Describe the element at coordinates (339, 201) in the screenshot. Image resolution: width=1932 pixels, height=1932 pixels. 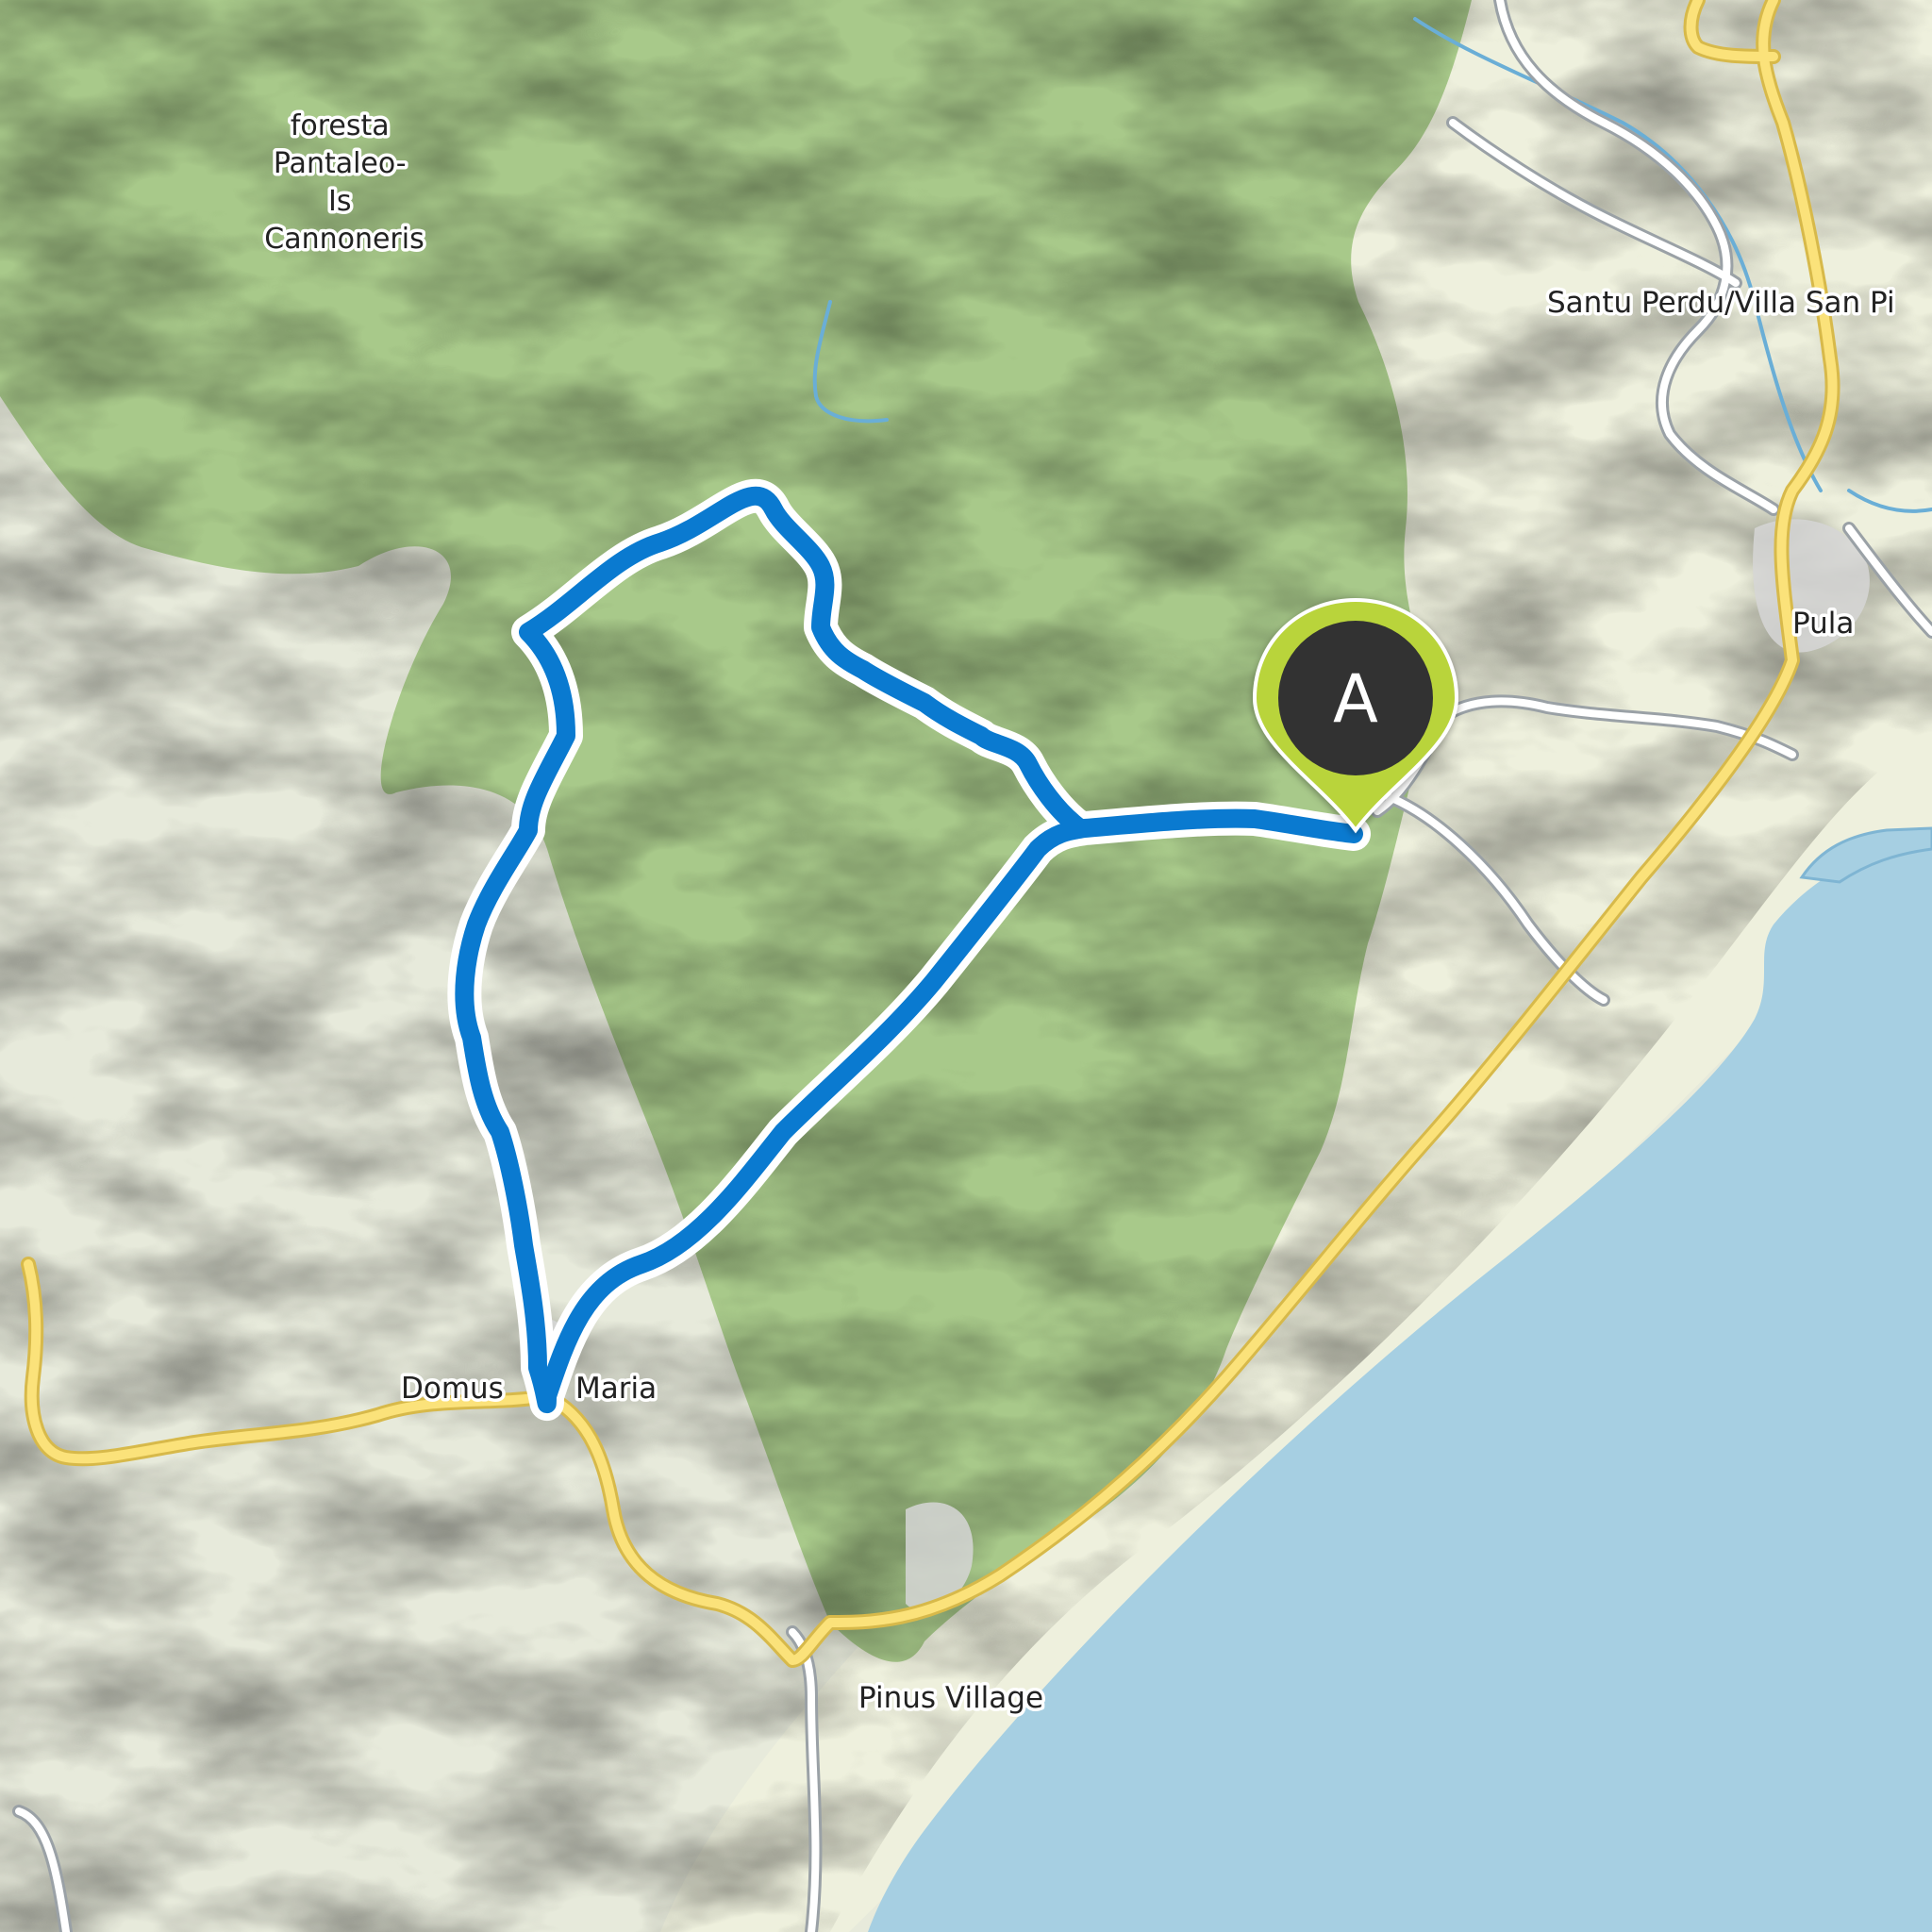
I see `place-label-foresta-line-3: Is` at that location.